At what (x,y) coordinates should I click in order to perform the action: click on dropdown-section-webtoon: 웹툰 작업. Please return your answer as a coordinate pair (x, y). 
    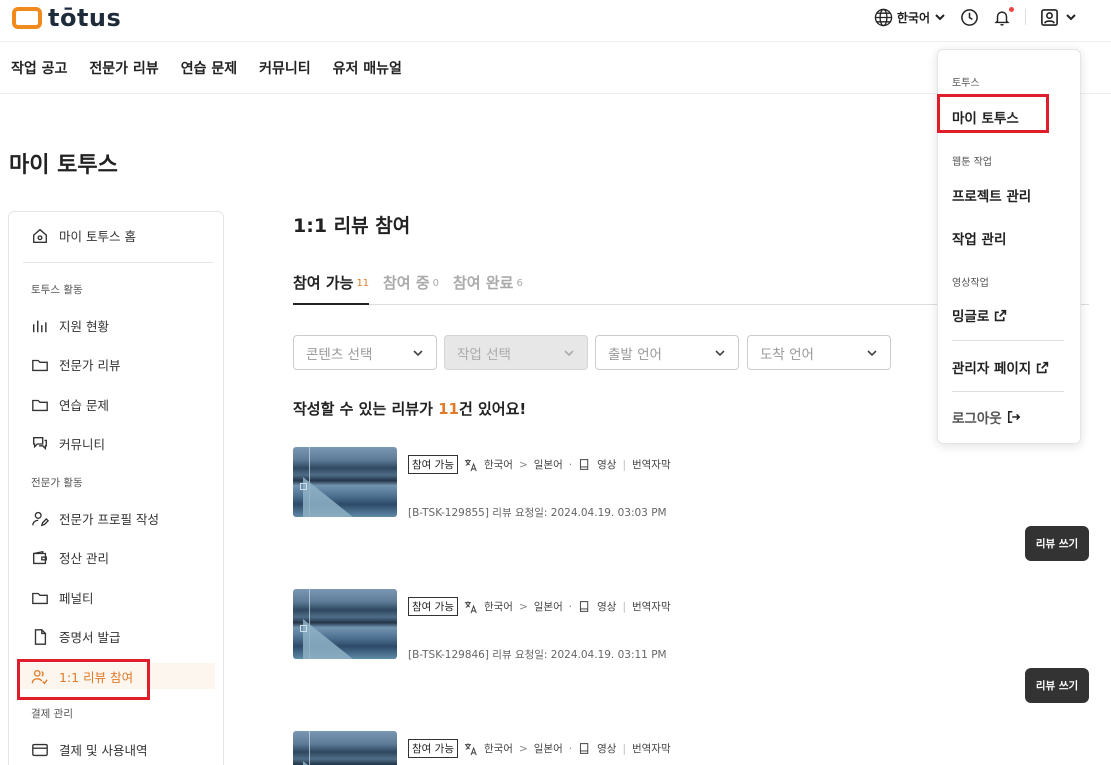
    Looking at the image, I should click on (972, 162).